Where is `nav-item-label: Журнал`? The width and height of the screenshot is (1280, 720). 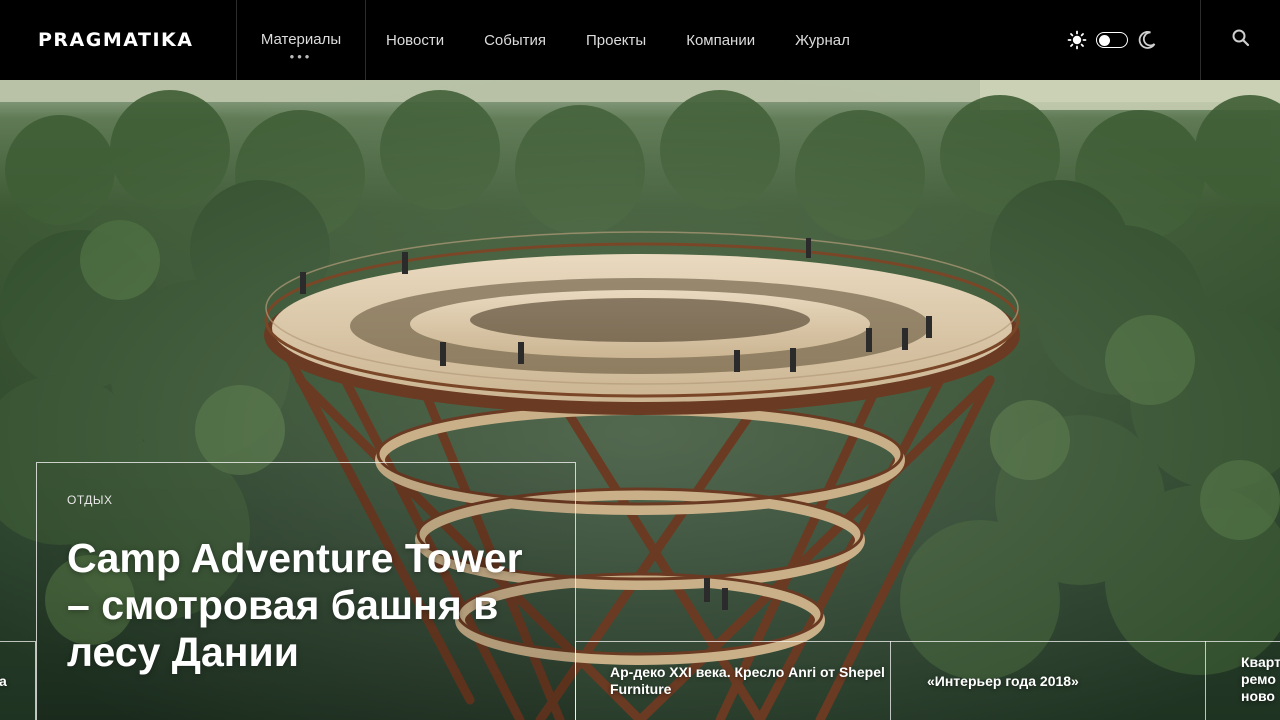
nav-item-label: Журнал is located at coordinates (822, 40).